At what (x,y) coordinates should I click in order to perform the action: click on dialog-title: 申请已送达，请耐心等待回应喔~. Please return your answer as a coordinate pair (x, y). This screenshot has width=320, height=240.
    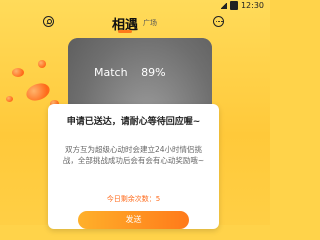
    Looking at the image, I should click on (133, 122).